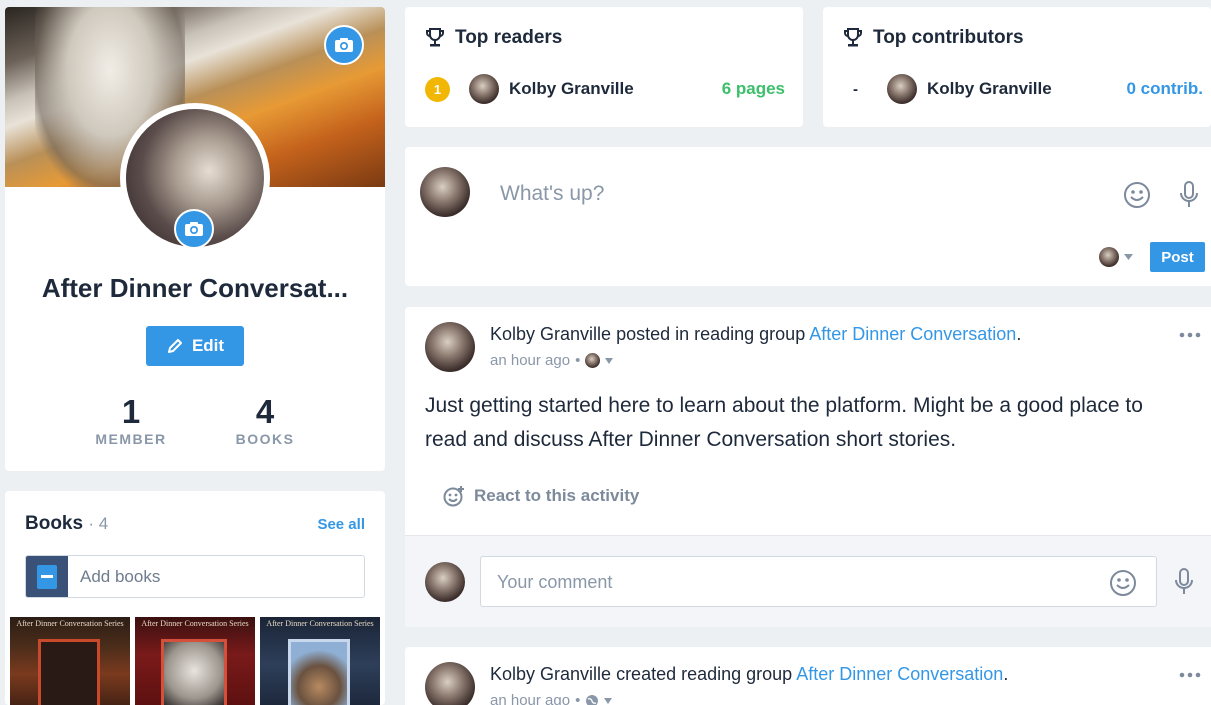 Image resolution: width=1211 pixels, height=705 pixels. I want to click on reader-name: Kolby Granville, so click(571, 89).